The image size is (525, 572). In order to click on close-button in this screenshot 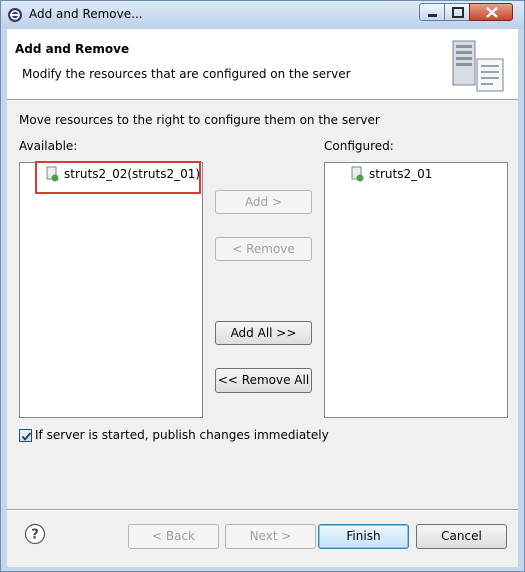, I will do `click(491, 12)`.